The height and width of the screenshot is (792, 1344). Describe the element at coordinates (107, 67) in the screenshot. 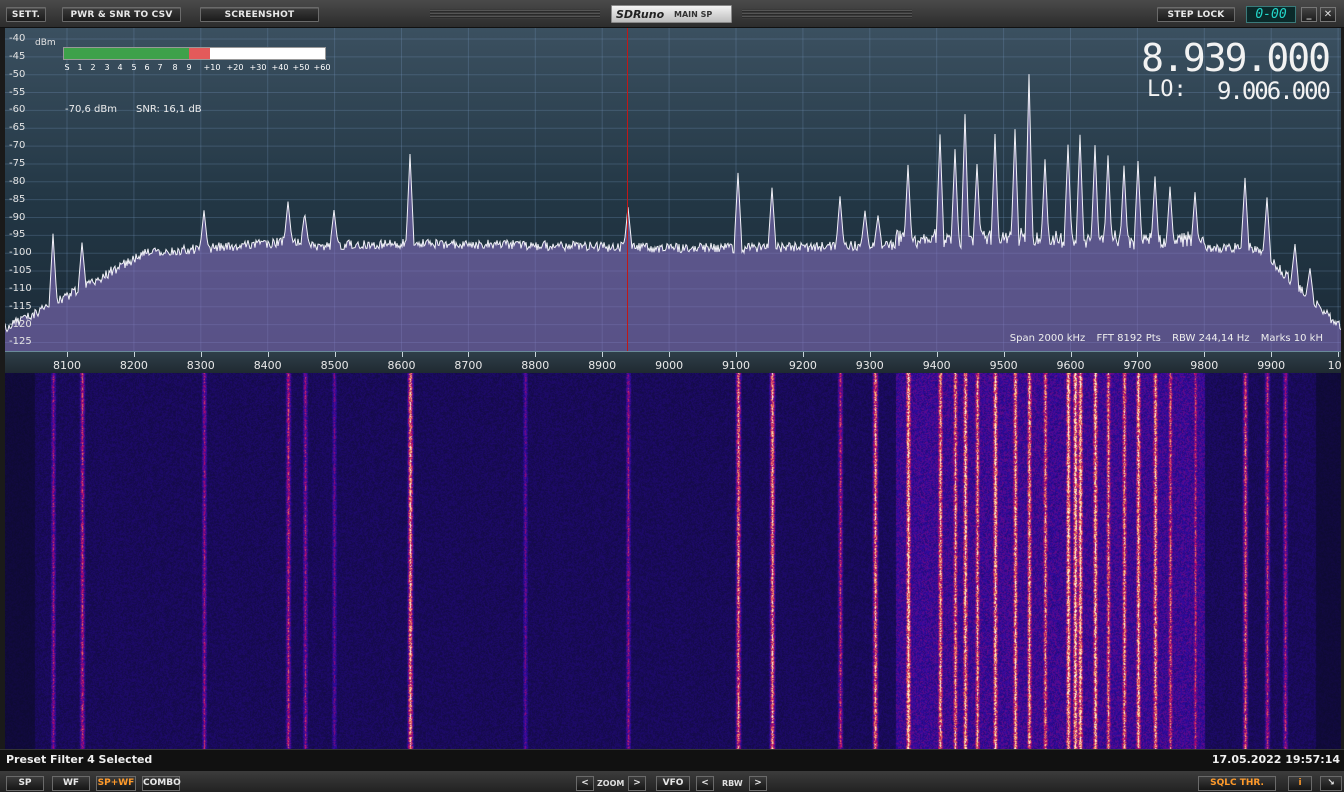

I see `s-meter-scale-label: 3` at that location.